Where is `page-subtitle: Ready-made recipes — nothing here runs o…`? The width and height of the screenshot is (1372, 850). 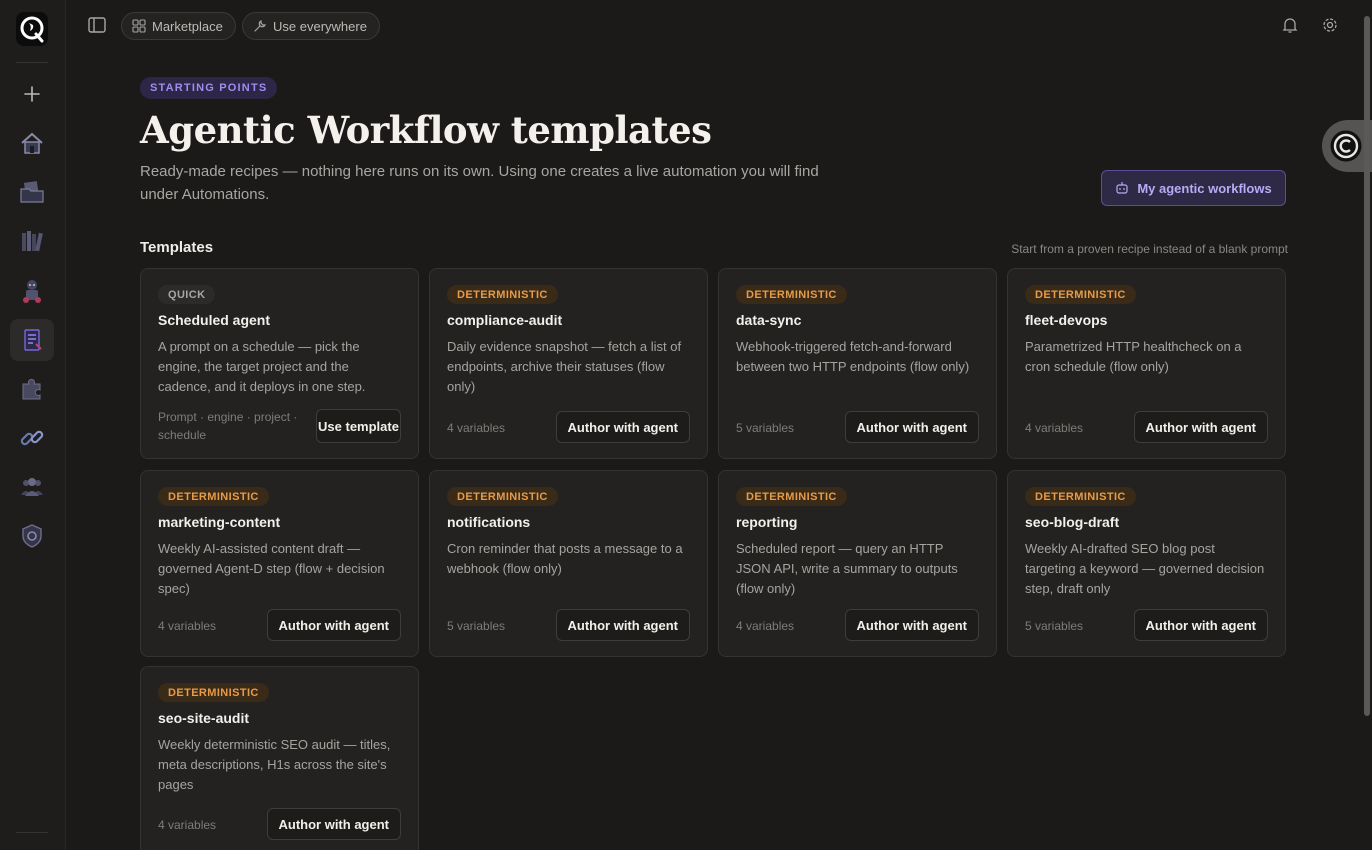 page-subtitle: Ready-made recipes — nothing here runs o… is located at coordinates (479, 183).